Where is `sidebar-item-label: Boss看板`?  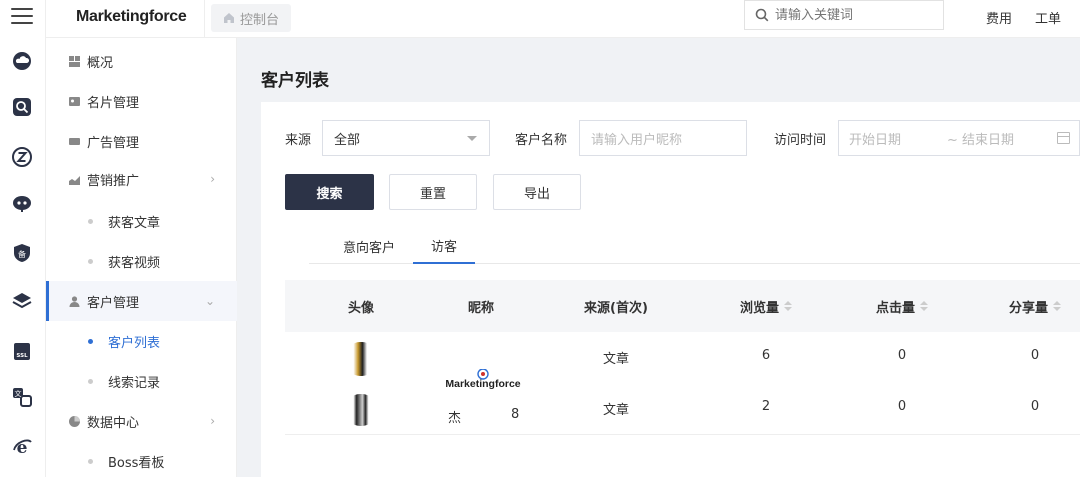 sidebar-item-label: Boss看板 is located at coordinates (136, 463).